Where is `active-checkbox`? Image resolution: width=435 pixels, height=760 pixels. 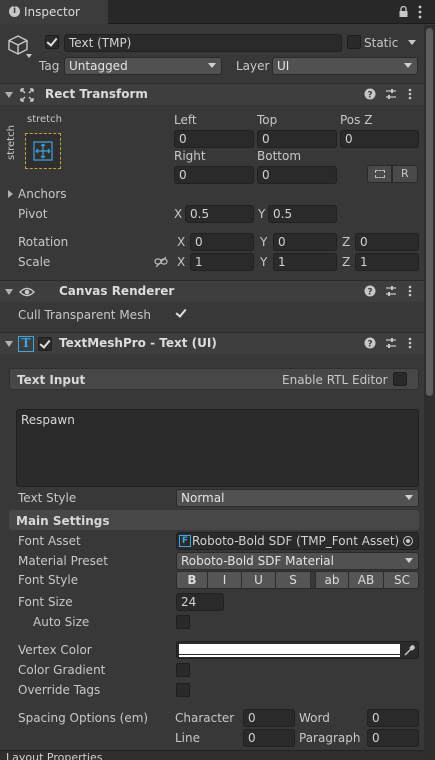
active-checkbox is located at coordinates (52, 42).